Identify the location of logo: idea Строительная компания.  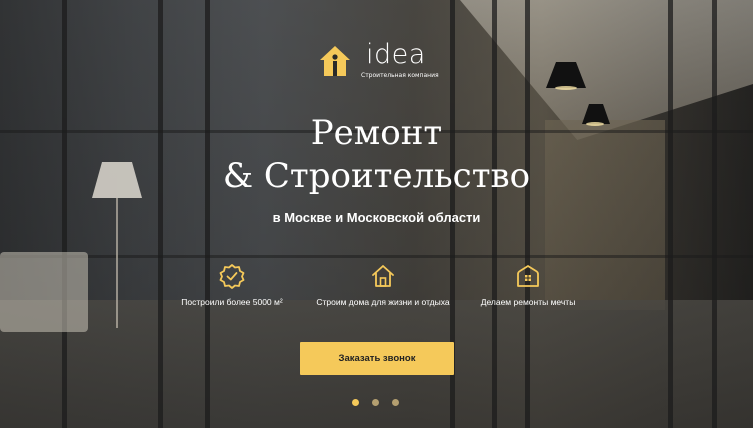
(383, 60).